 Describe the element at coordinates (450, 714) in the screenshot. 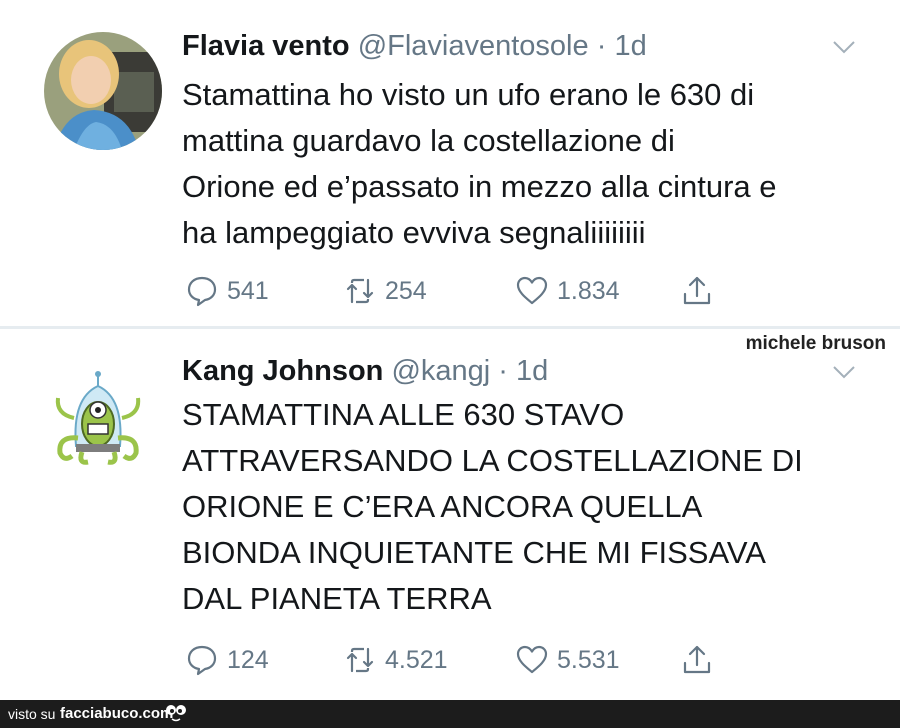

I see `site-footer: visto su facciabuco.com` at that location.